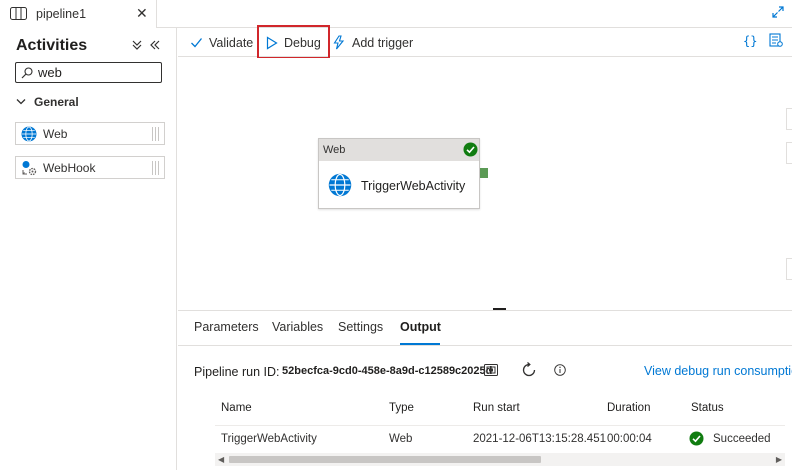 This screenshot has width=792, height=470. I want to click on refresh-icon, so click(529, 370).